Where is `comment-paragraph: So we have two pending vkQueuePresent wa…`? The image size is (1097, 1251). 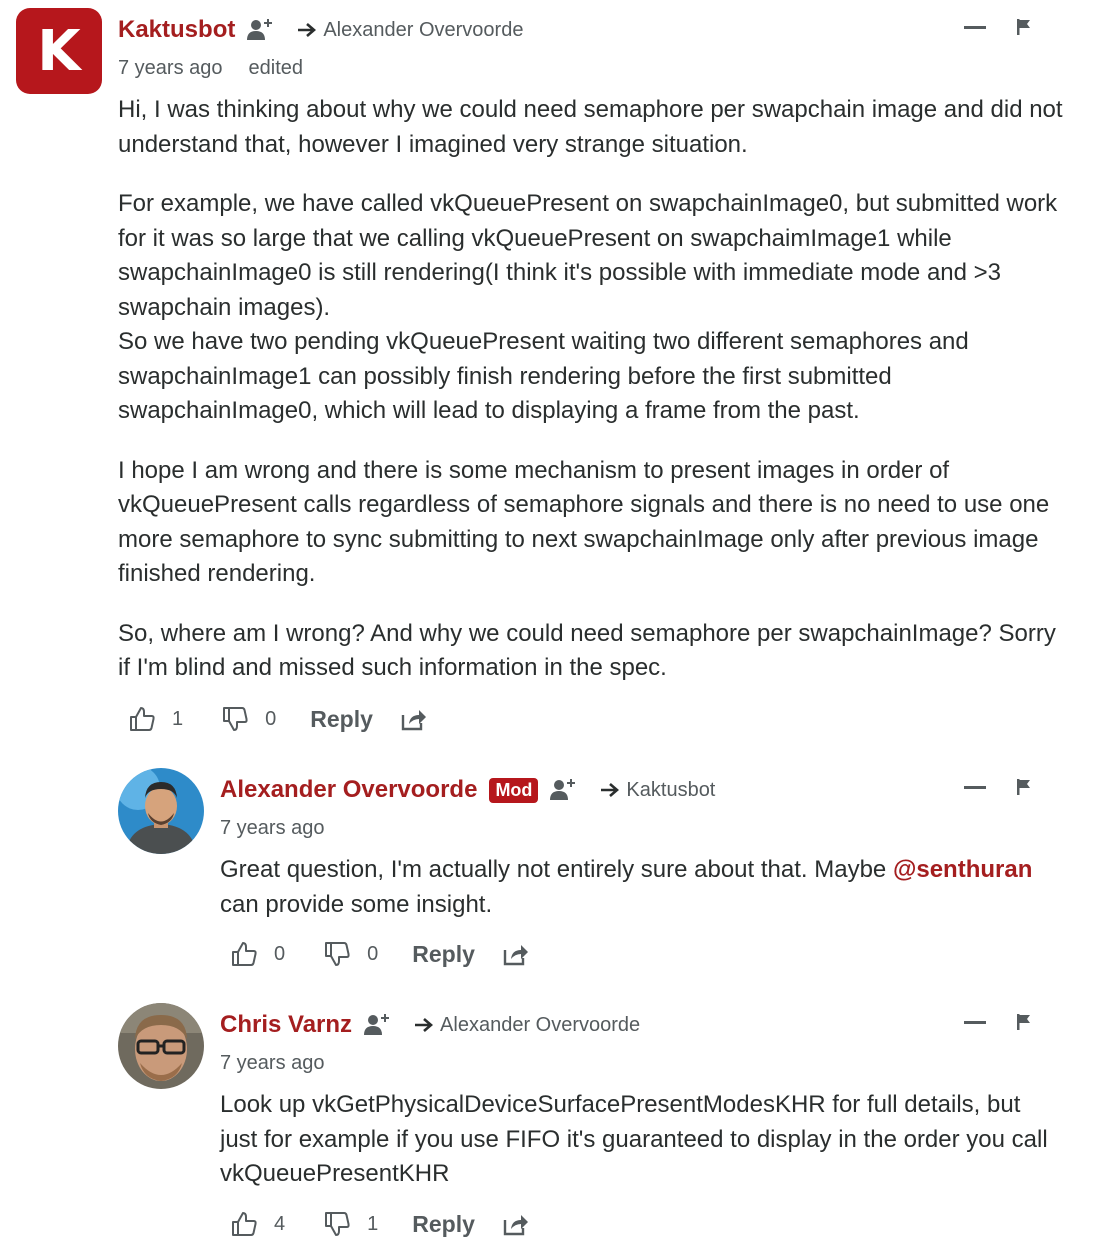
comment-paragraph: So we have two pending vkQueuePresent wa… is located at coordinates (543, 376).